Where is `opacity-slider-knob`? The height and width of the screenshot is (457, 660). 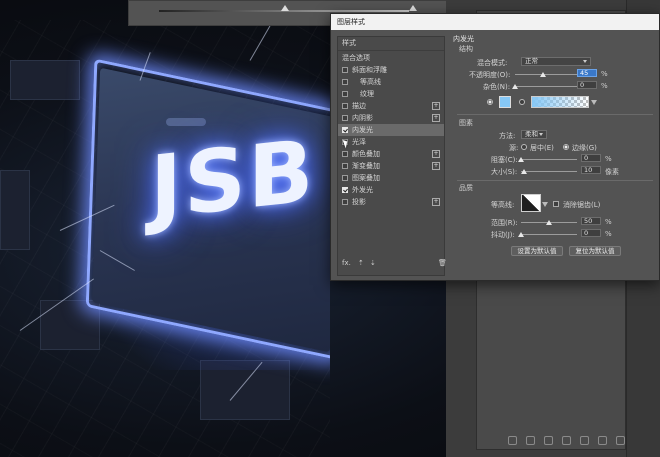 opacity-slider-knob is located at coordinates (542, 74).